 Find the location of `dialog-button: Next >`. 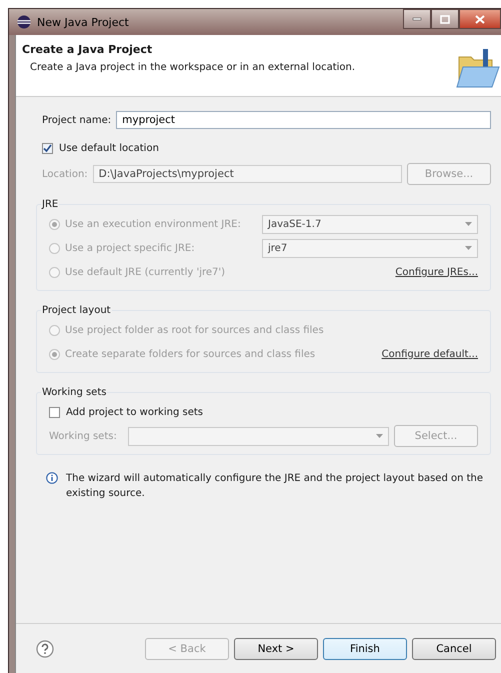

dialog-button: Next > is located at coordinates (276, 649).